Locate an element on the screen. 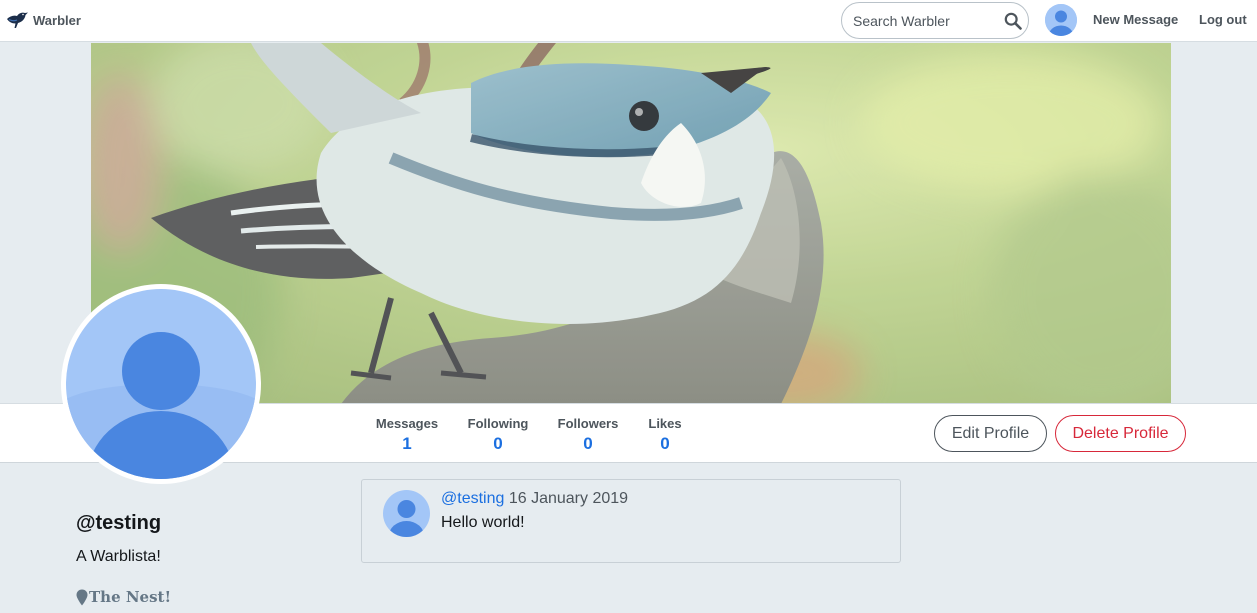 This screenshot has width=1257, height=613. brand-name: Warbler is located at coordinates (57, 20).